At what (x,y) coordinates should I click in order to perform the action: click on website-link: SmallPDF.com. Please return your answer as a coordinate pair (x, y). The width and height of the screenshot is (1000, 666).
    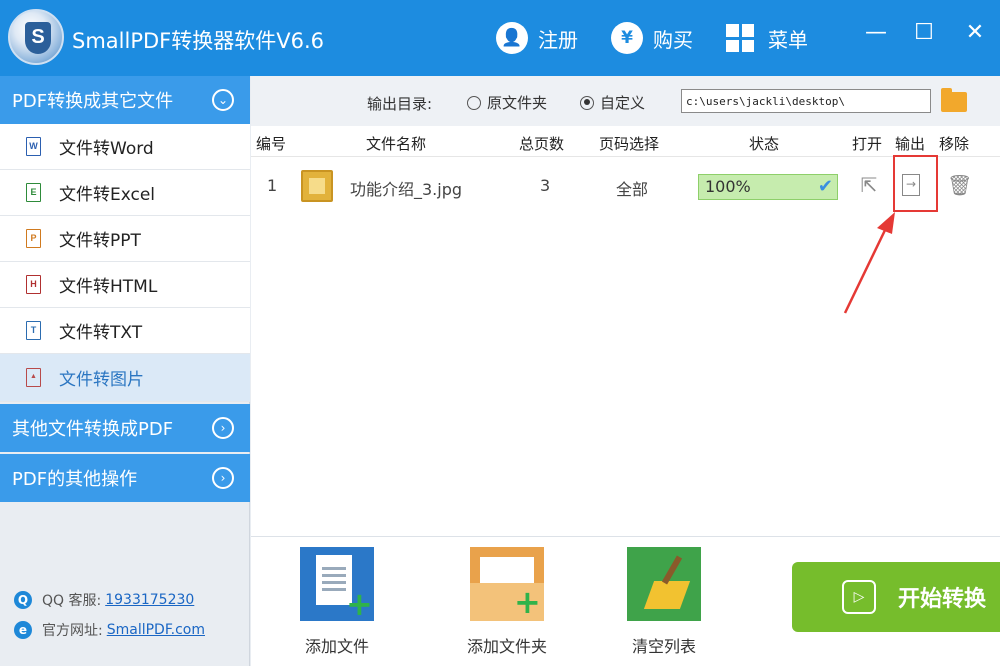
    Looking at the image, I should click on (156, 630).